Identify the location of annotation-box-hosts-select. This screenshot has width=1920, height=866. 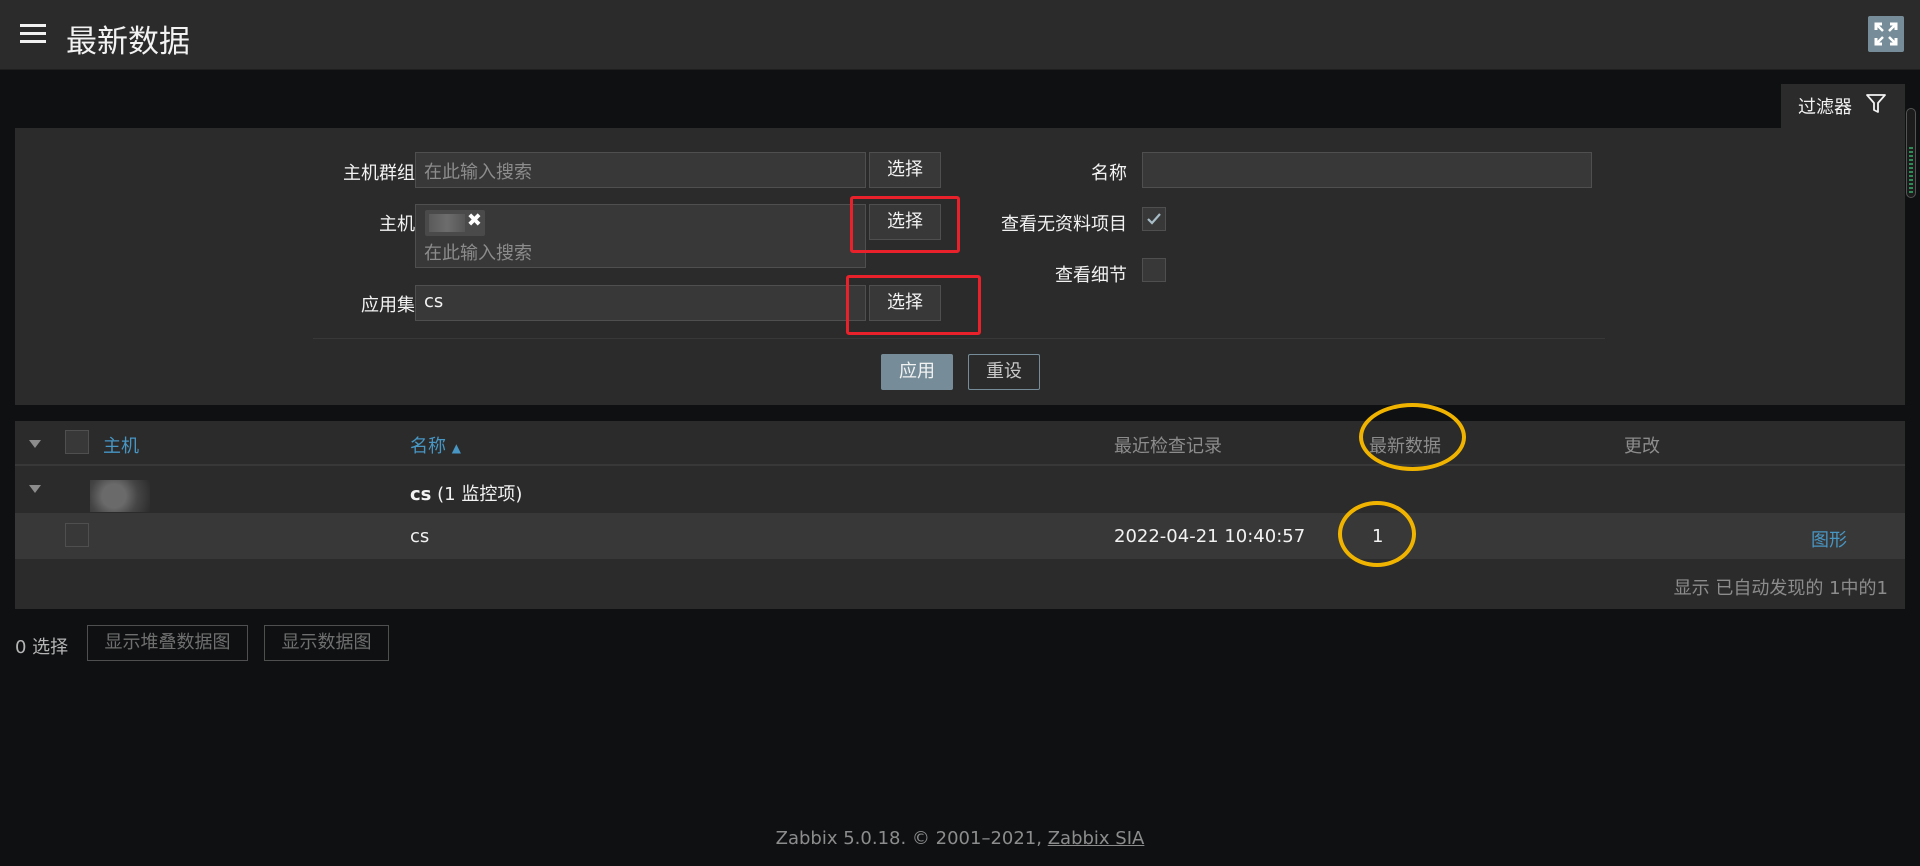
(905, 224).